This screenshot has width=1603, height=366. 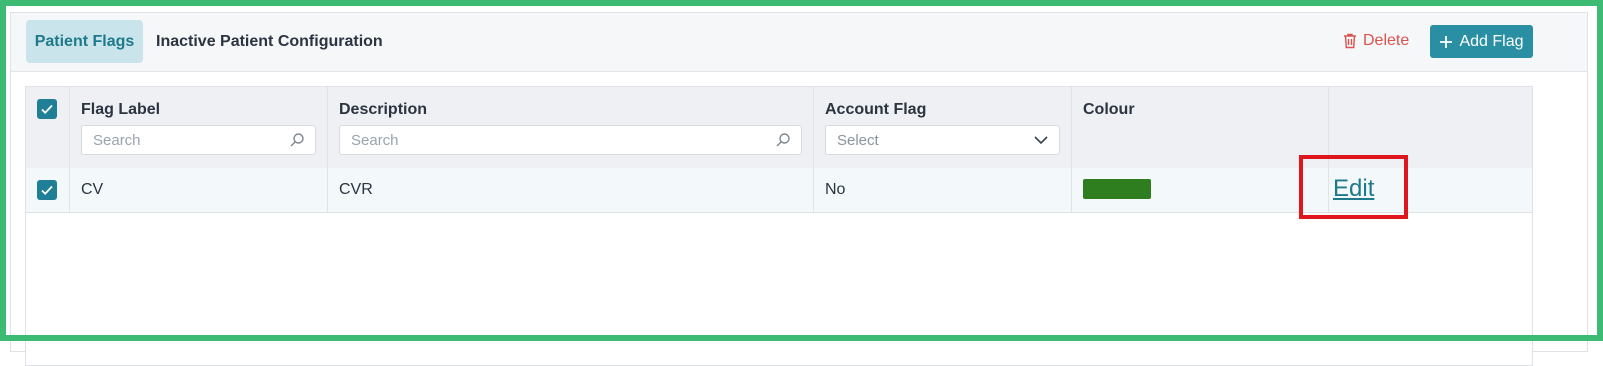 I want to click on row-select-cell, so click(x=48, y=190).